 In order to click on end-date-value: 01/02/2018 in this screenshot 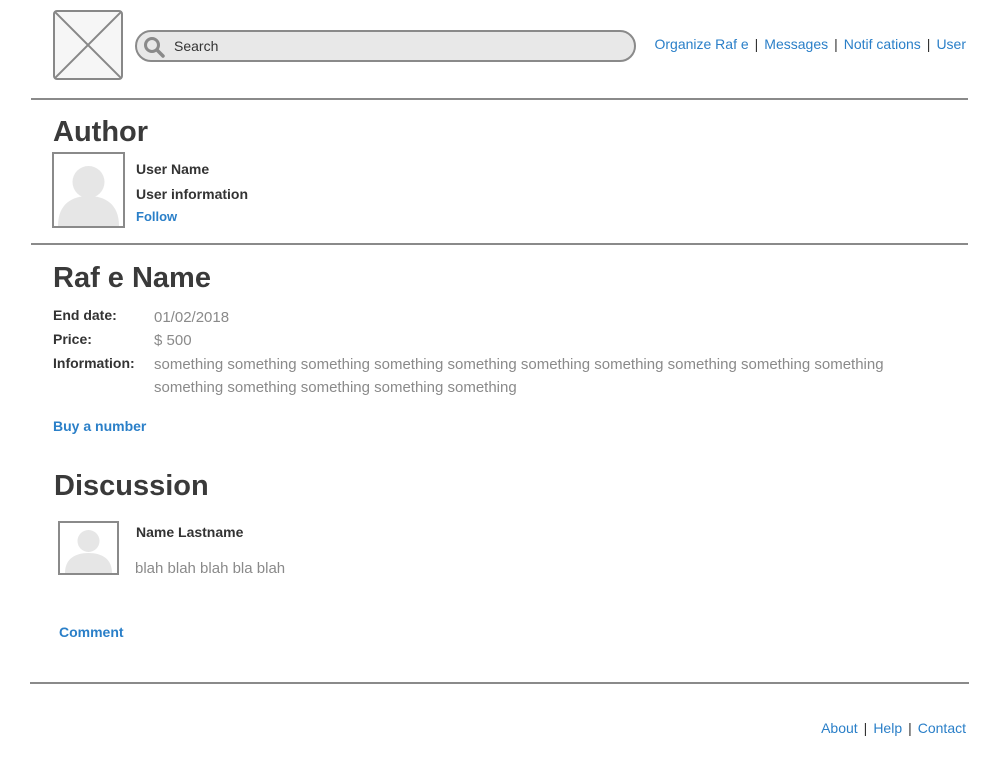, I will do `click(192, 317)`.